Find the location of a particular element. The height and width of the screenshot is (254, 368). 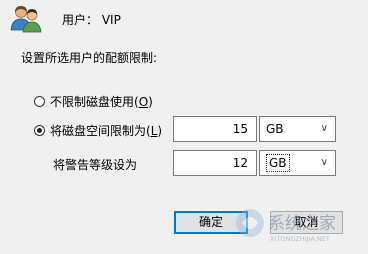

limit-option: 将磁盘空间限制为(L) is located at coordinates (98, 130).